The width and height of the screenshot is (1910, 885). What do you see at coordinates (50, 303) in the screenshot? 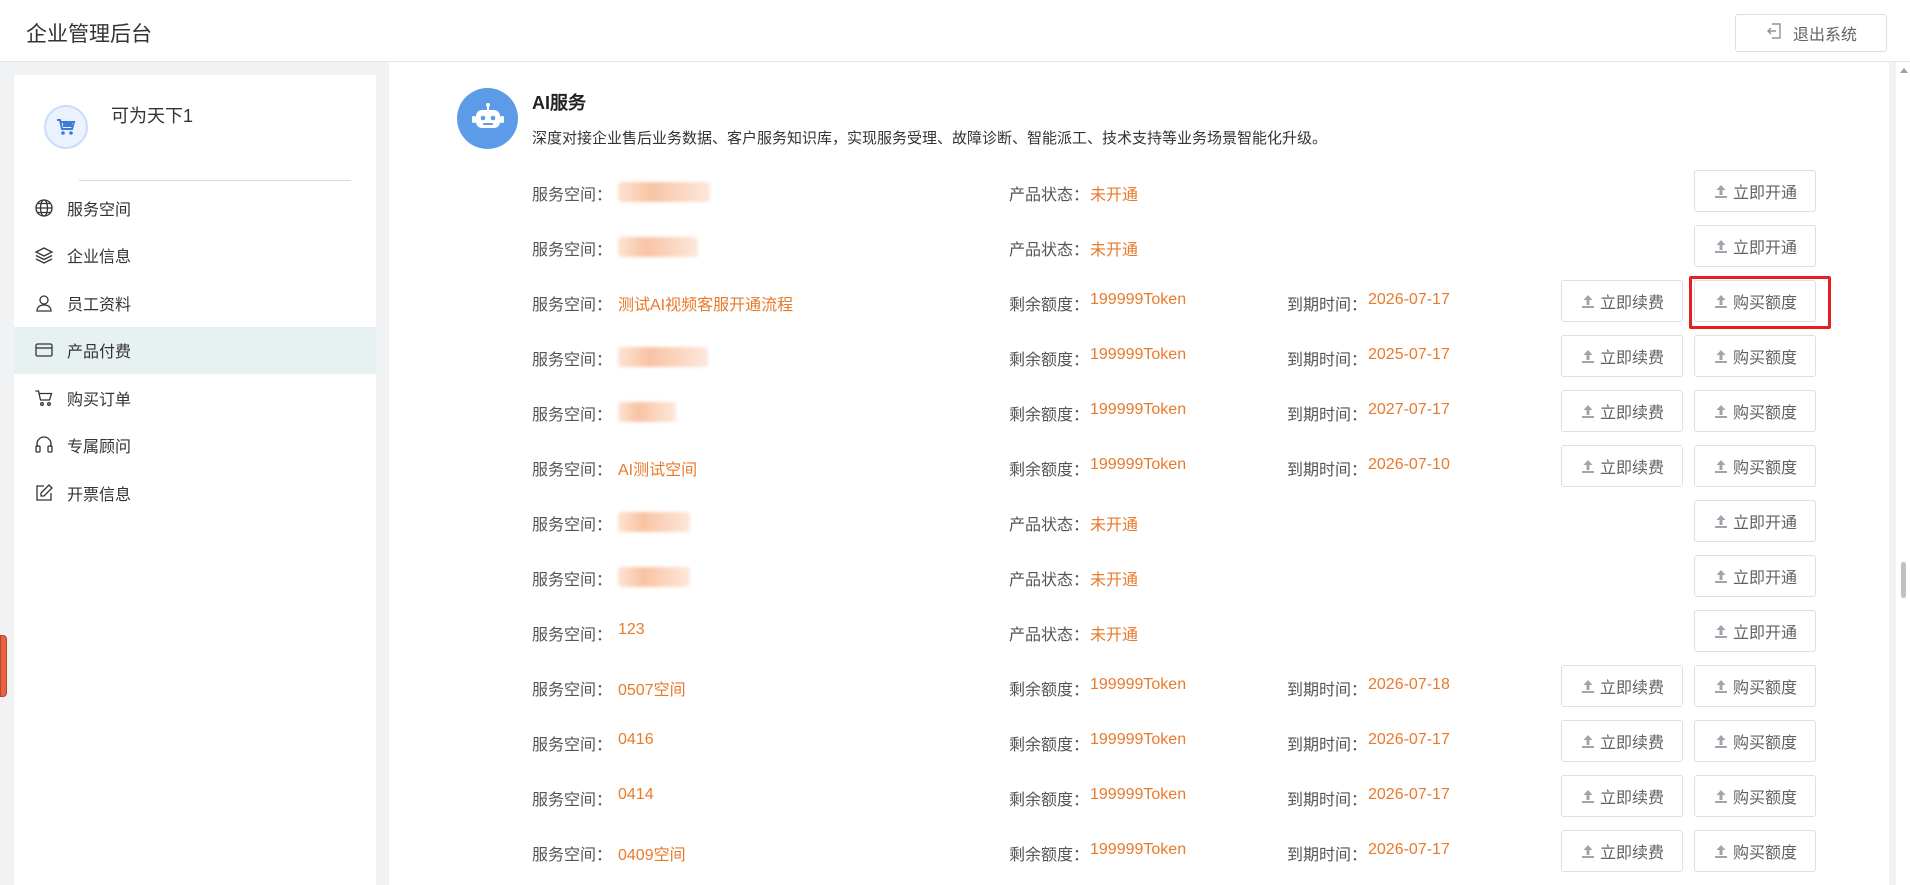
I see `user-icon` at bounding box center [50, 303].